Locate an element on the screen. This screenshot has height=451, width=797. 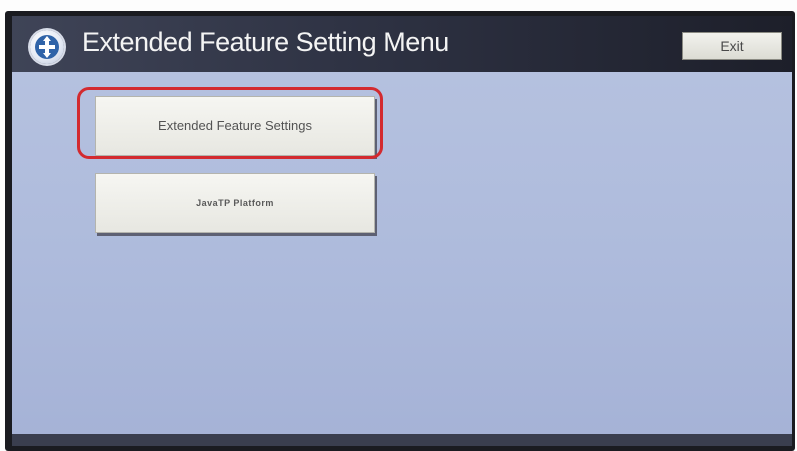
exit-button: Exit is located at coordinates (732, 46).